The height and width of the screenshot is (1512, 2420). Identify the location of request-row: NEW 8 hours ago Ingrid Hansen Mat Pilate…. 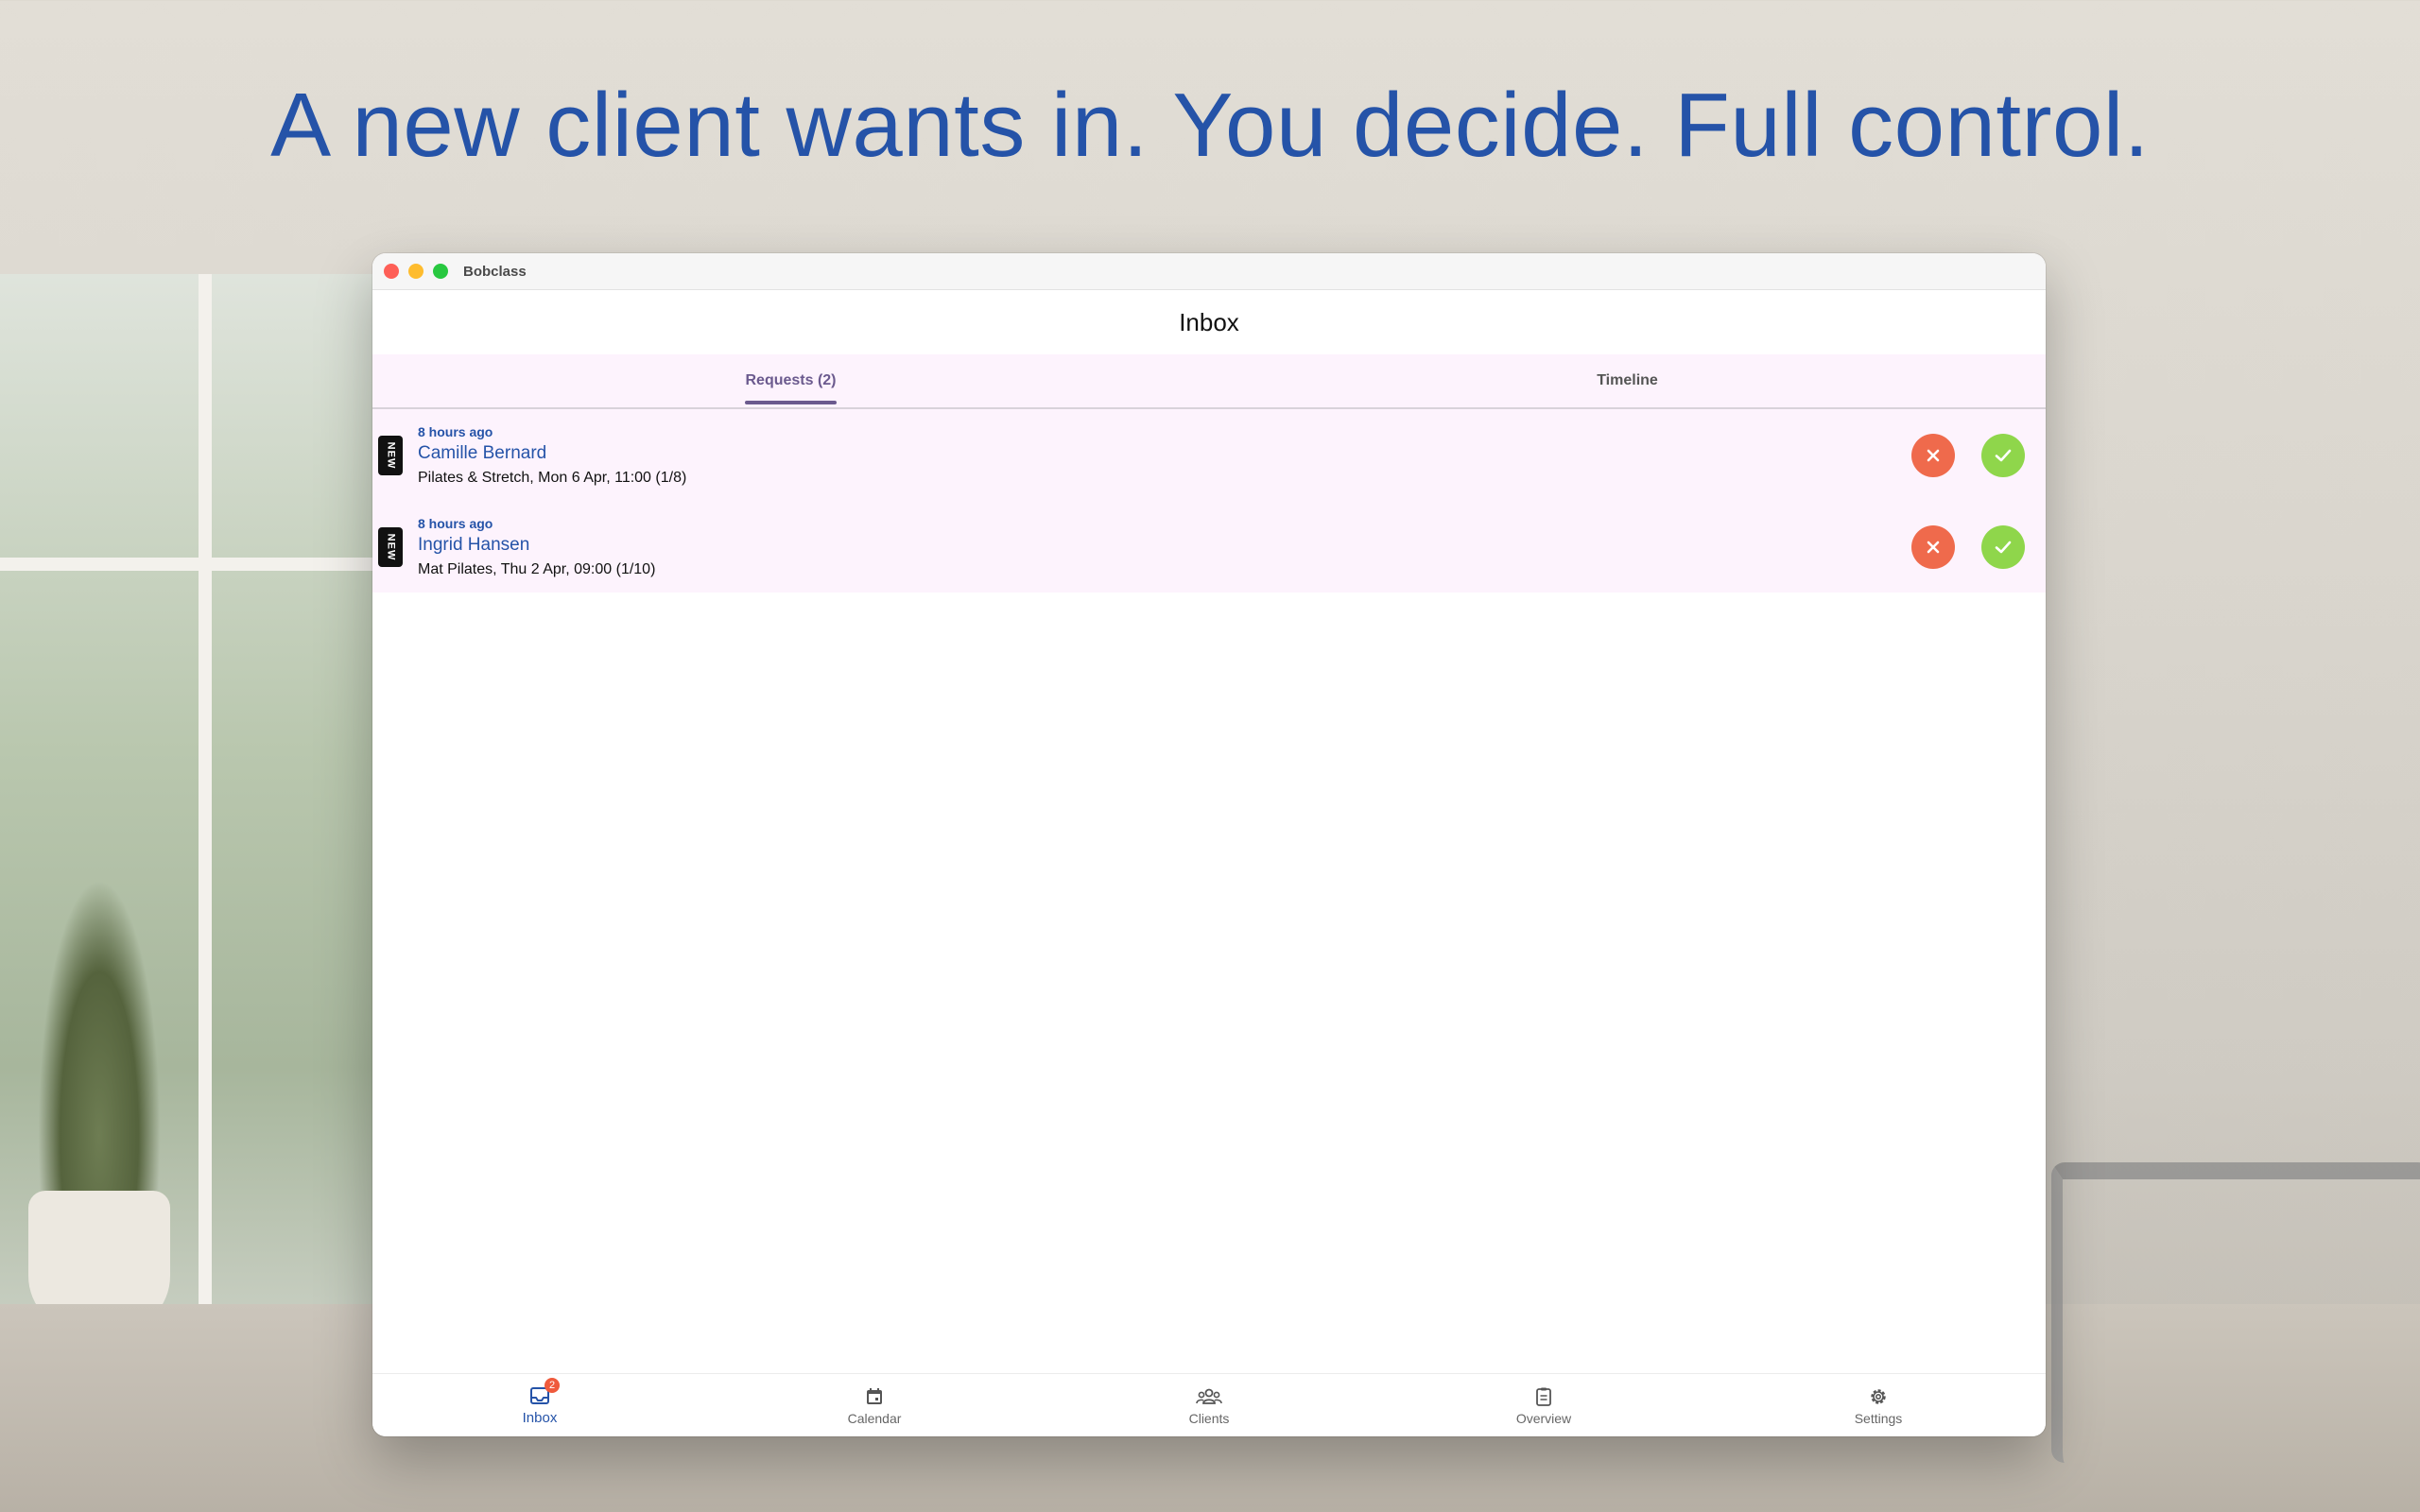
(1209, 547).